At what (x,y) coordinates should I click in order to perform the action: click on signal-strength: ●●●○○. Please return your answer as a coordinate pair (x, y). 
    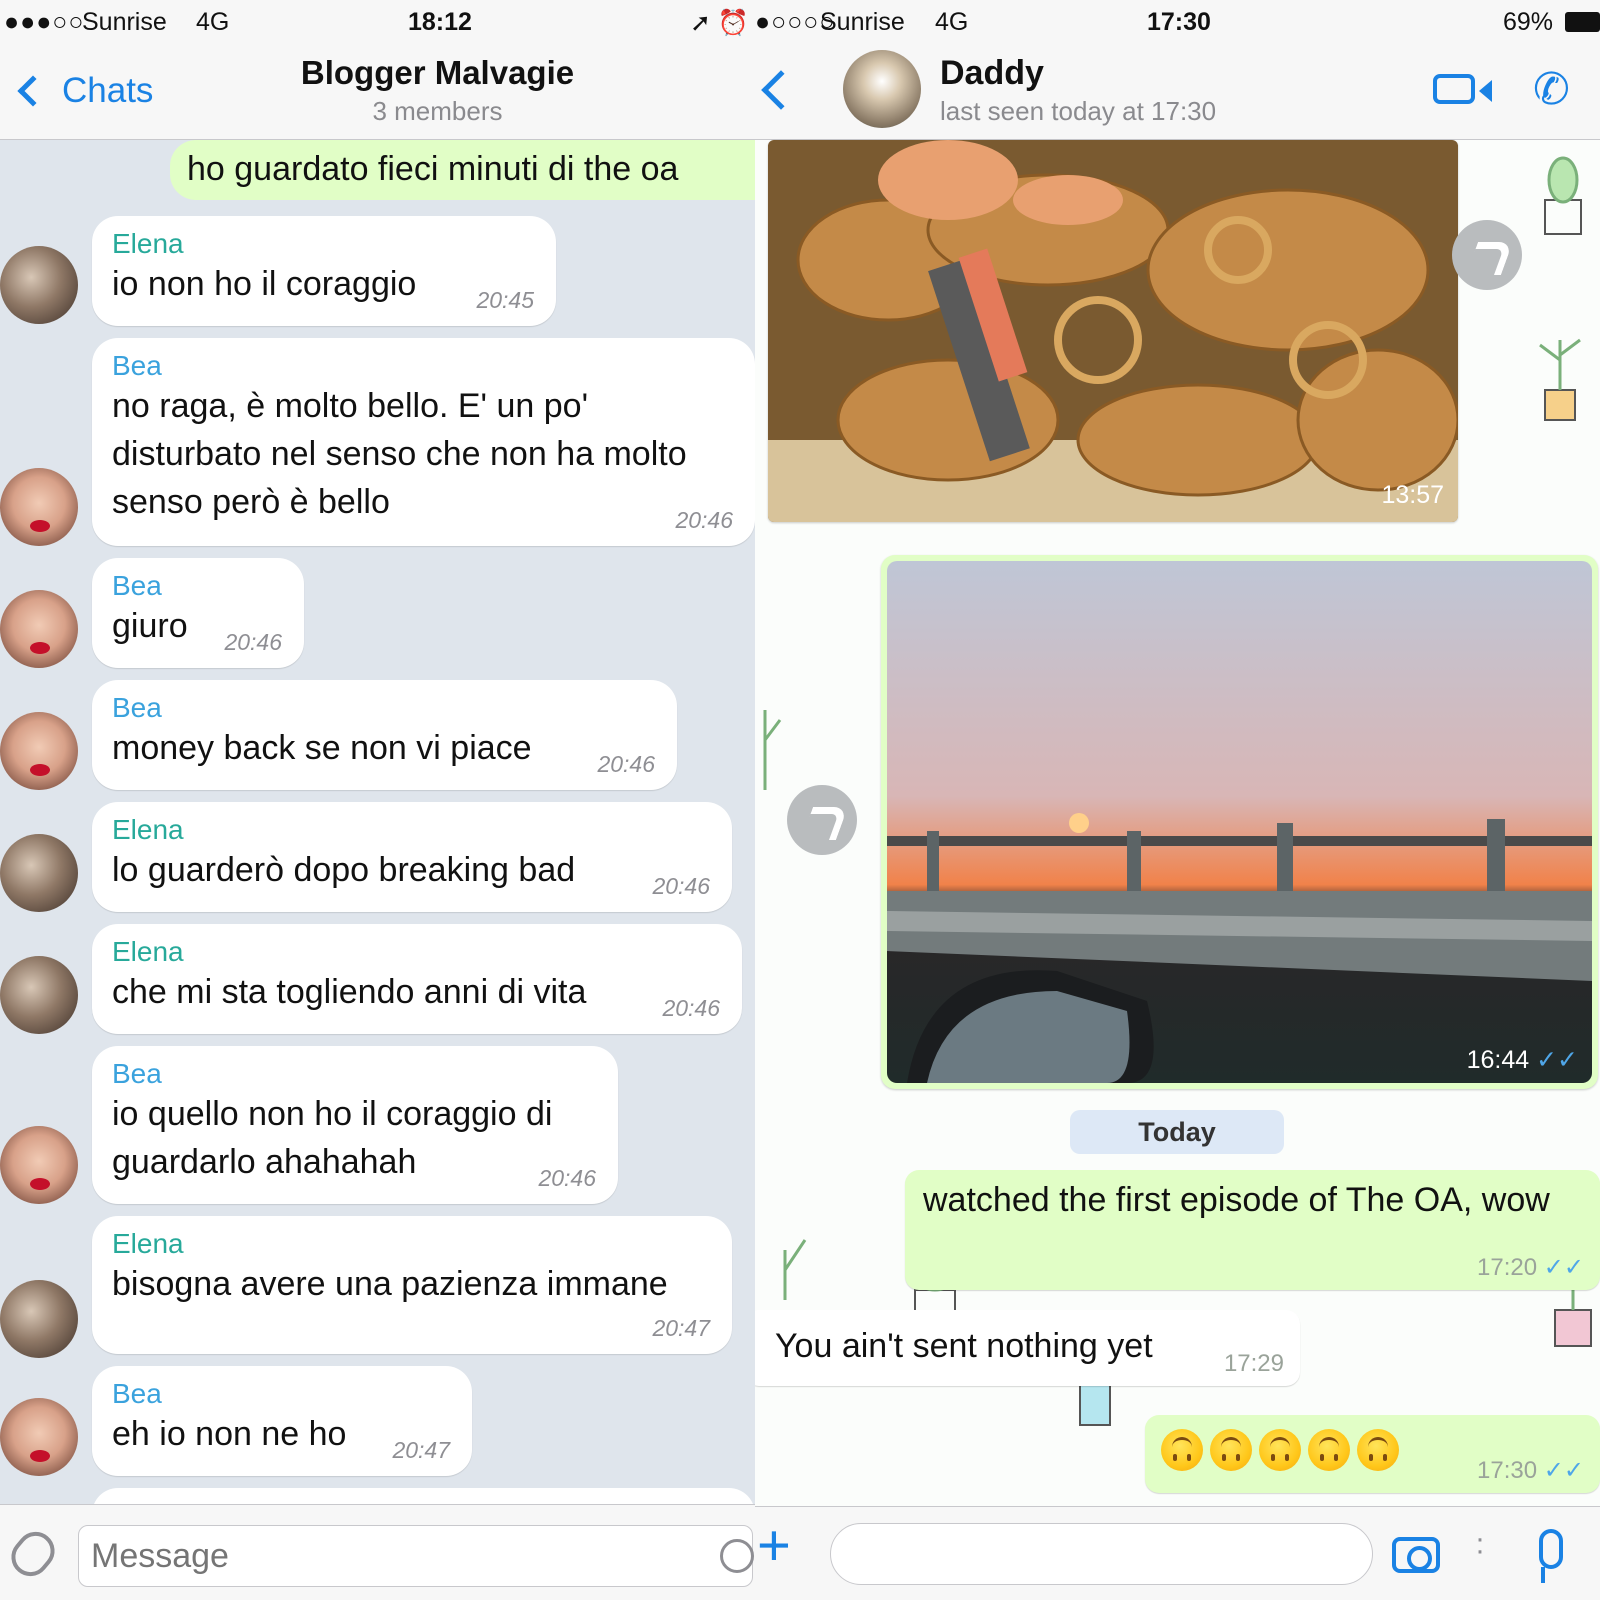
    Looking at the image, I should click on (44, 22).